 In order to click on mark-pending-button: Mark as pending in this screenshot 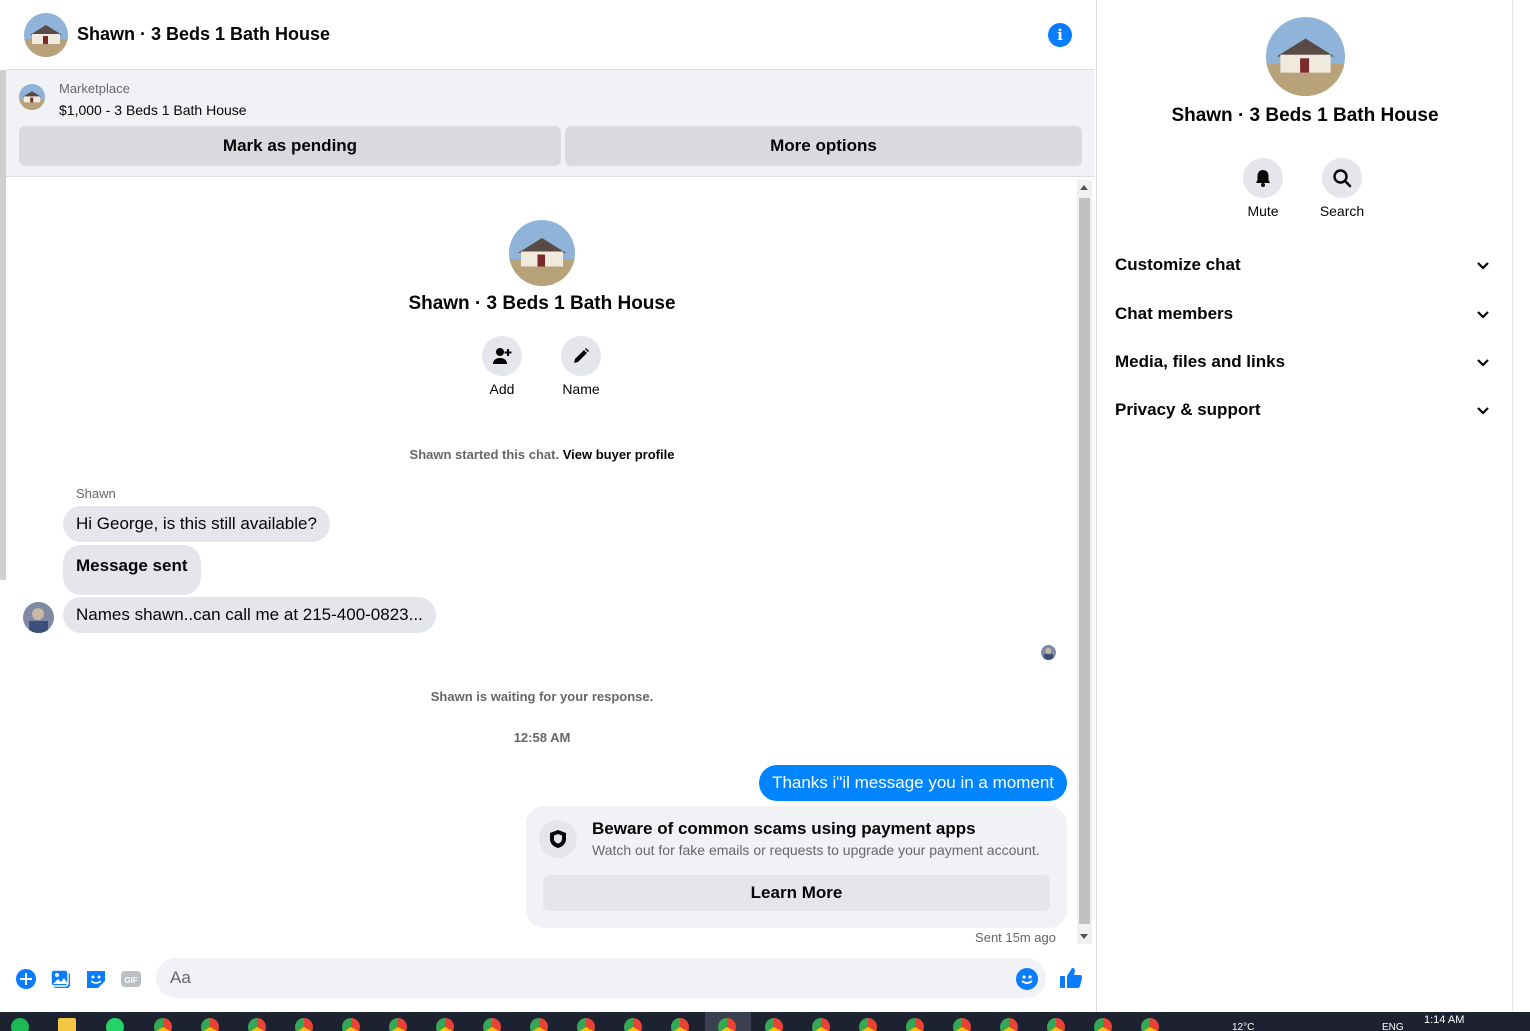, I will do `click(290, 146)`.